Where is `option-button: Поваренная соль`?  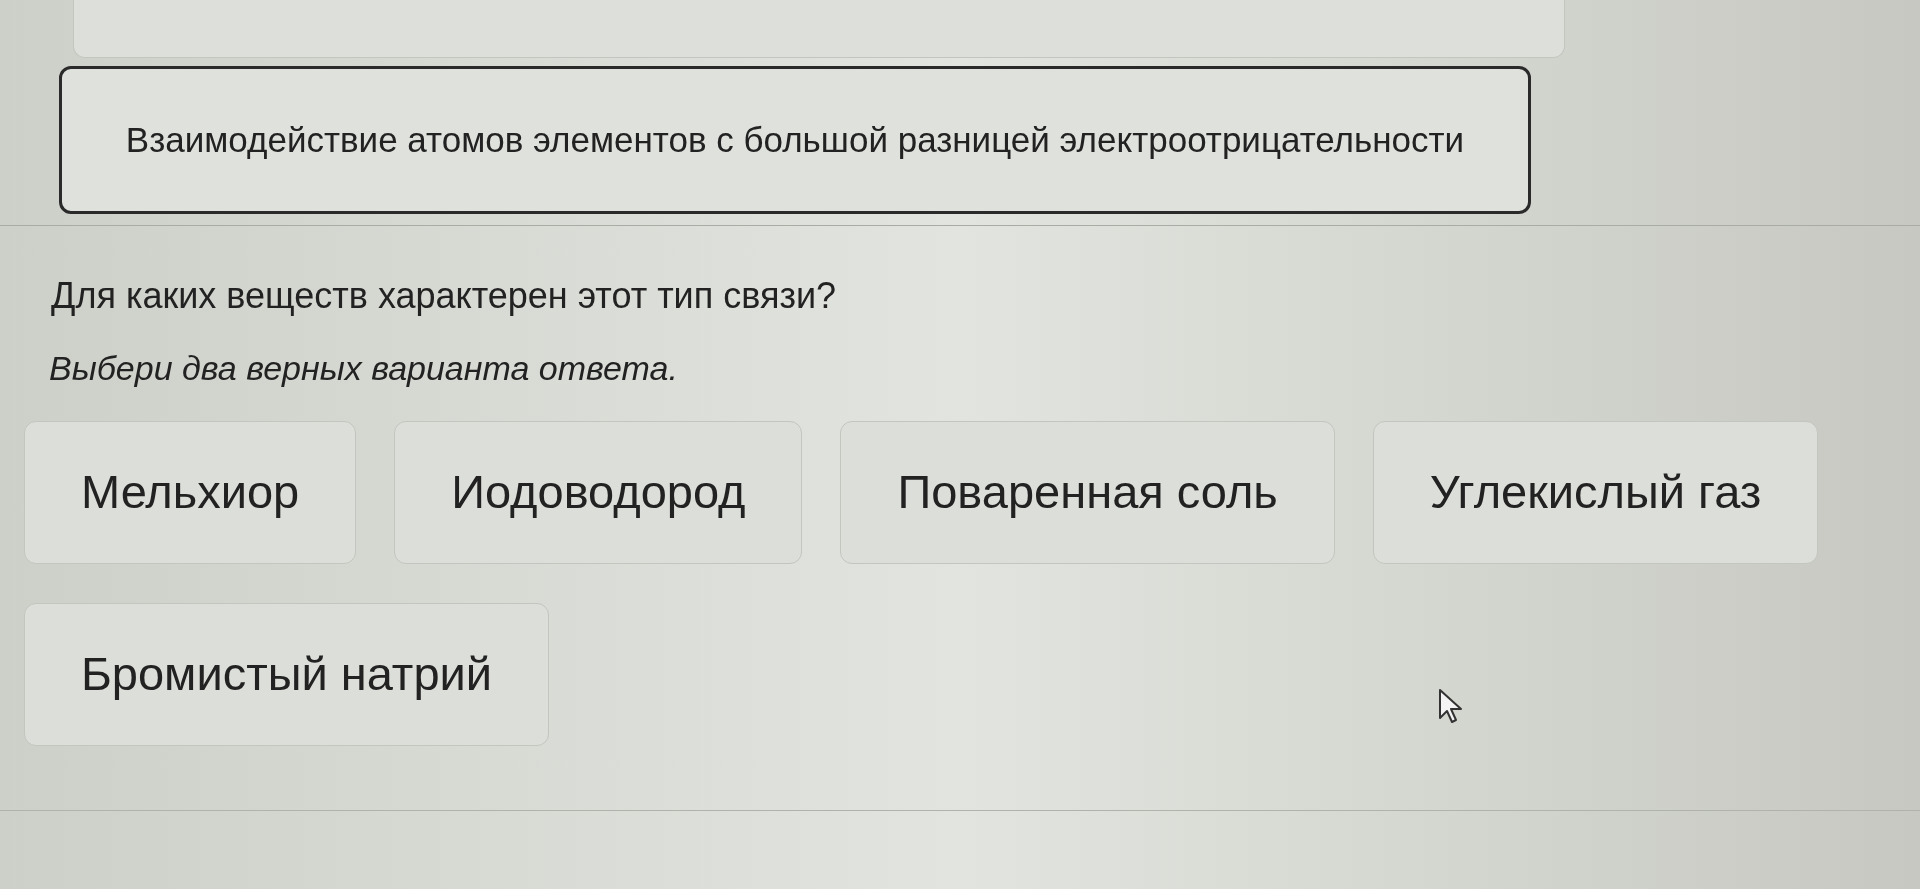 option-button: Поваренная соль is located at coordinates (1087, 492).